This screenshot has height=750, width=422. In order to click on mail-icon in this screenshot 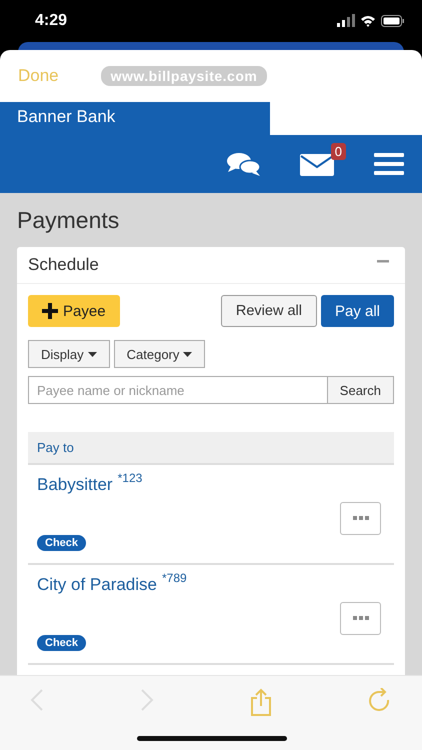, I will do `click(318, 164)`.